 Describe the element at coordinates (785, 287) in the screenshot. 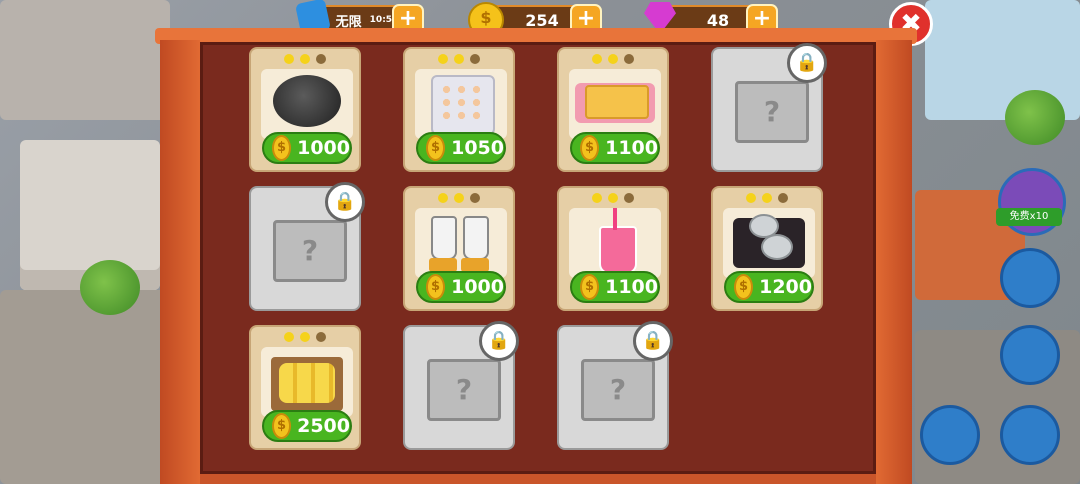

I see `price-label: 1200` at that location.